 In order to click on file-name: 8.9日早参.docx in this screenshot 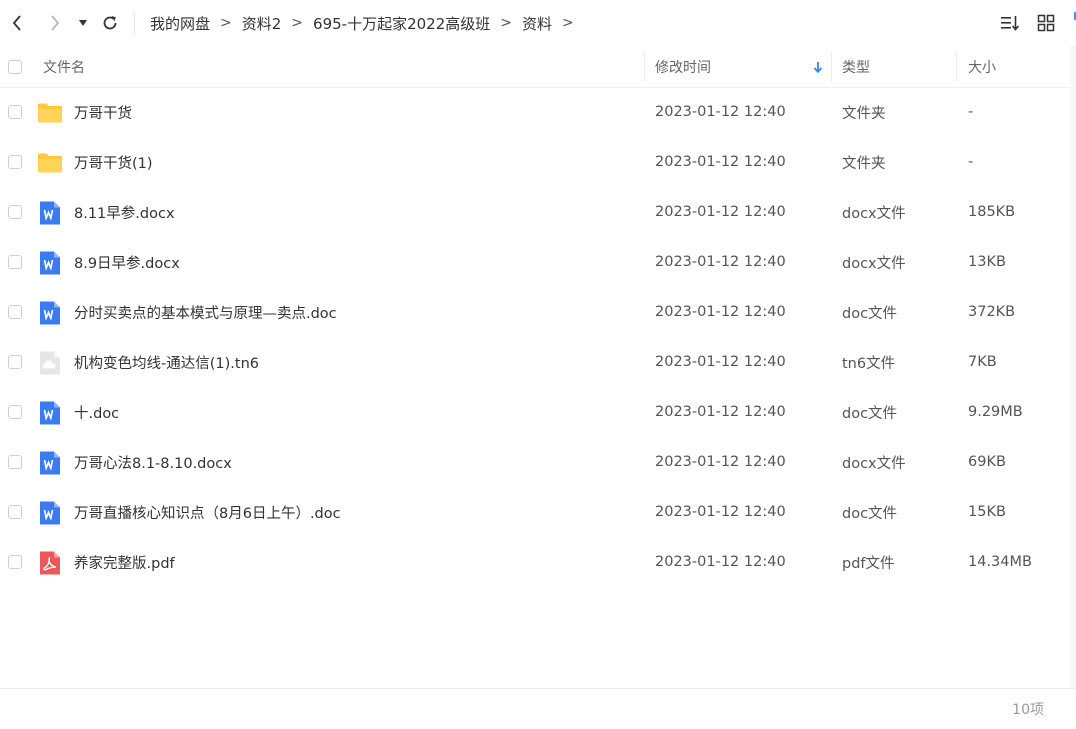, I will do `click(127, 263)`.